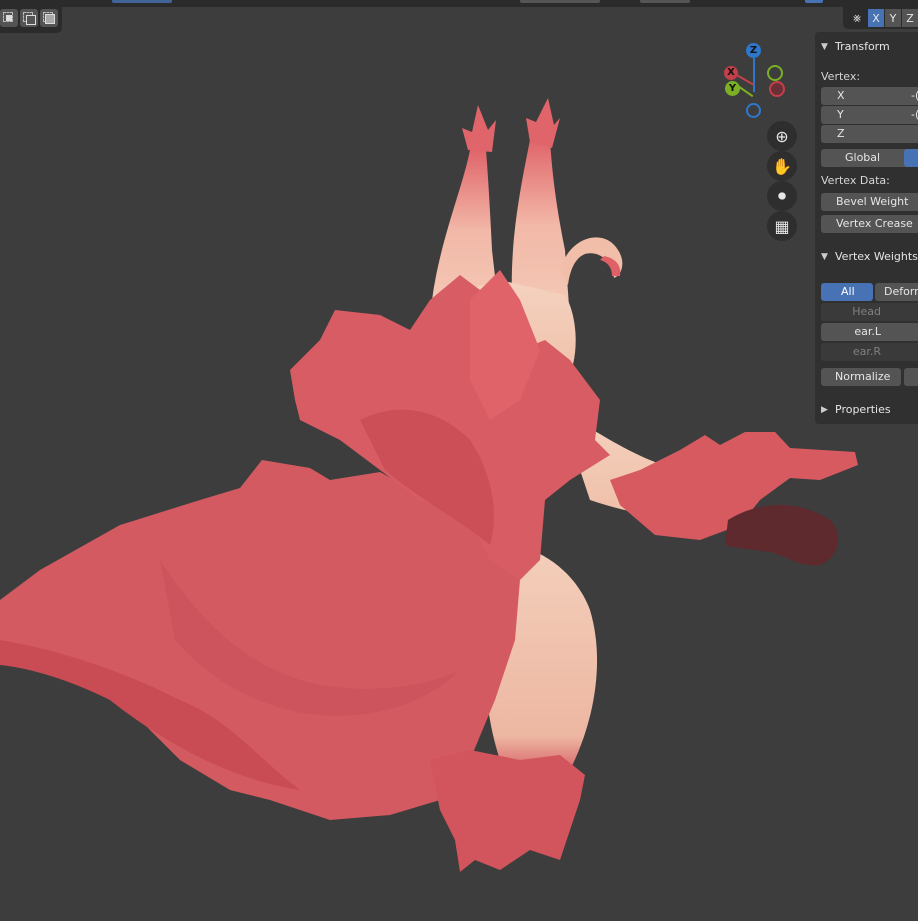 This screenshot has width=918, height=921. I want to click on hand-pan-icon: ✋, so click(782, 166).